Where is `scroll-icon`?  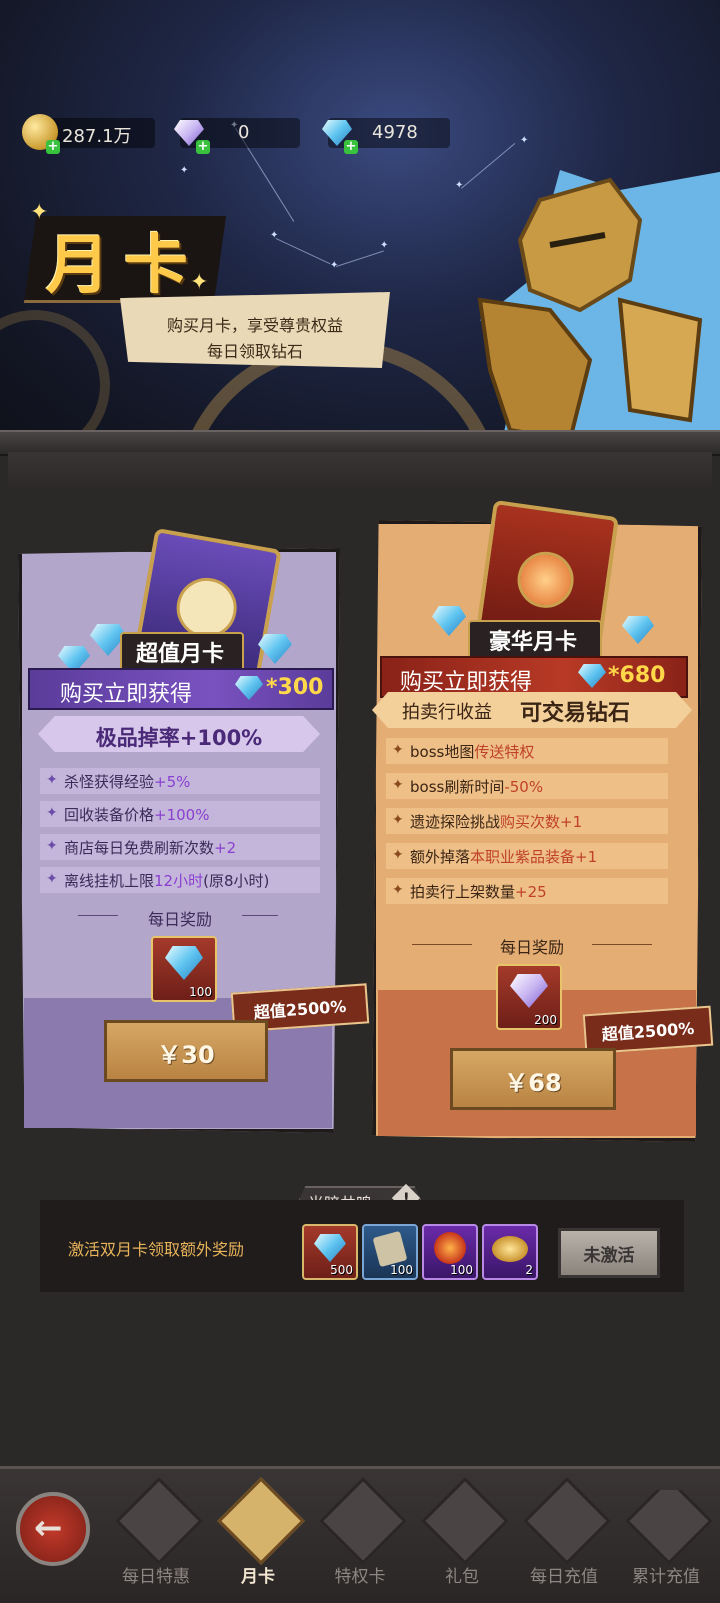
scroll-icon is located at coordinates (390, 1249).